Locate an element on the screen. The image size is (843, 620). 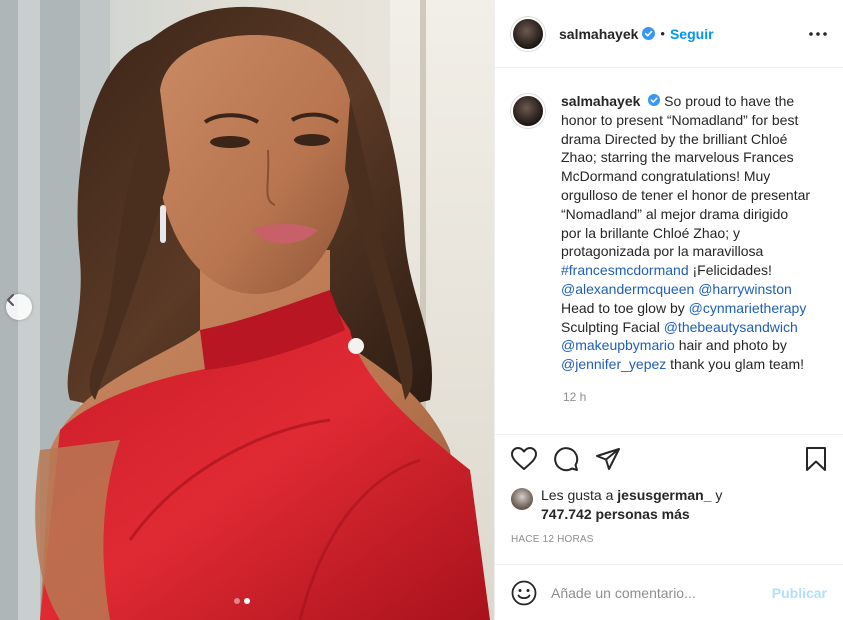
caption-text-segment: thank you glam team! is located at coordinates (735, 364).